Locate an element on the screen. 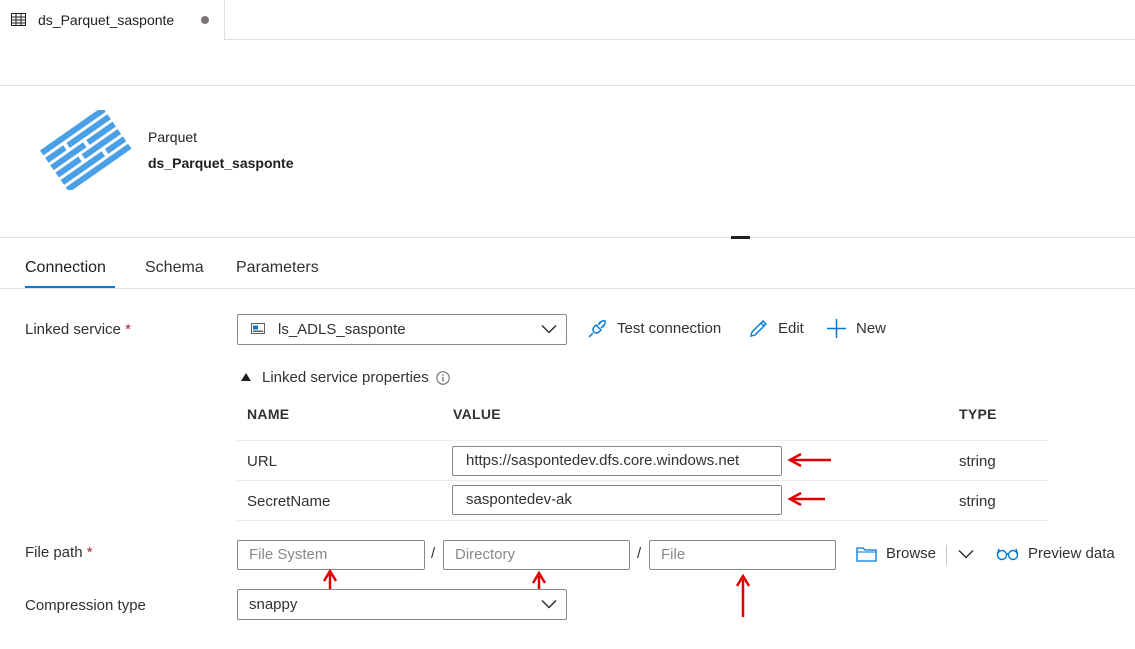 Image resolution: width=1135 pixels, height=649 pixels. secret-name-input: saspontedev-ak is located at coordinates (617, 500).